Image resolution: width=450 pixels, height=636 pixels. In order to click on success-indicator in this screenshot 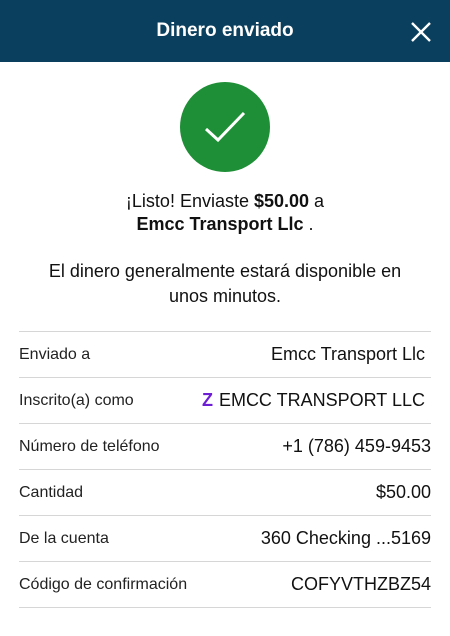, I will do `click(225, 127)`.